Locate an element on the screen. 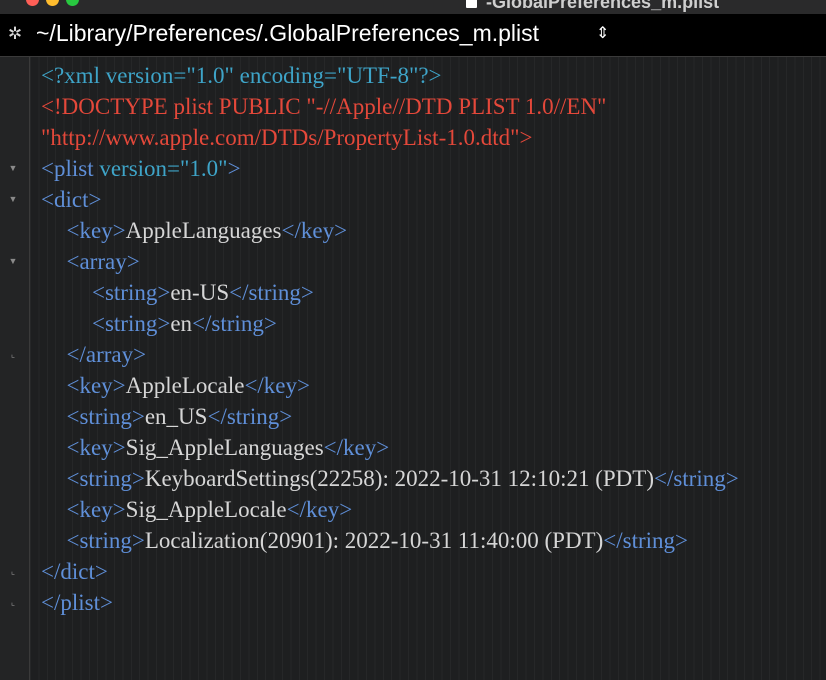  code-token-tag: <plist is located at coordinates (70, 168).